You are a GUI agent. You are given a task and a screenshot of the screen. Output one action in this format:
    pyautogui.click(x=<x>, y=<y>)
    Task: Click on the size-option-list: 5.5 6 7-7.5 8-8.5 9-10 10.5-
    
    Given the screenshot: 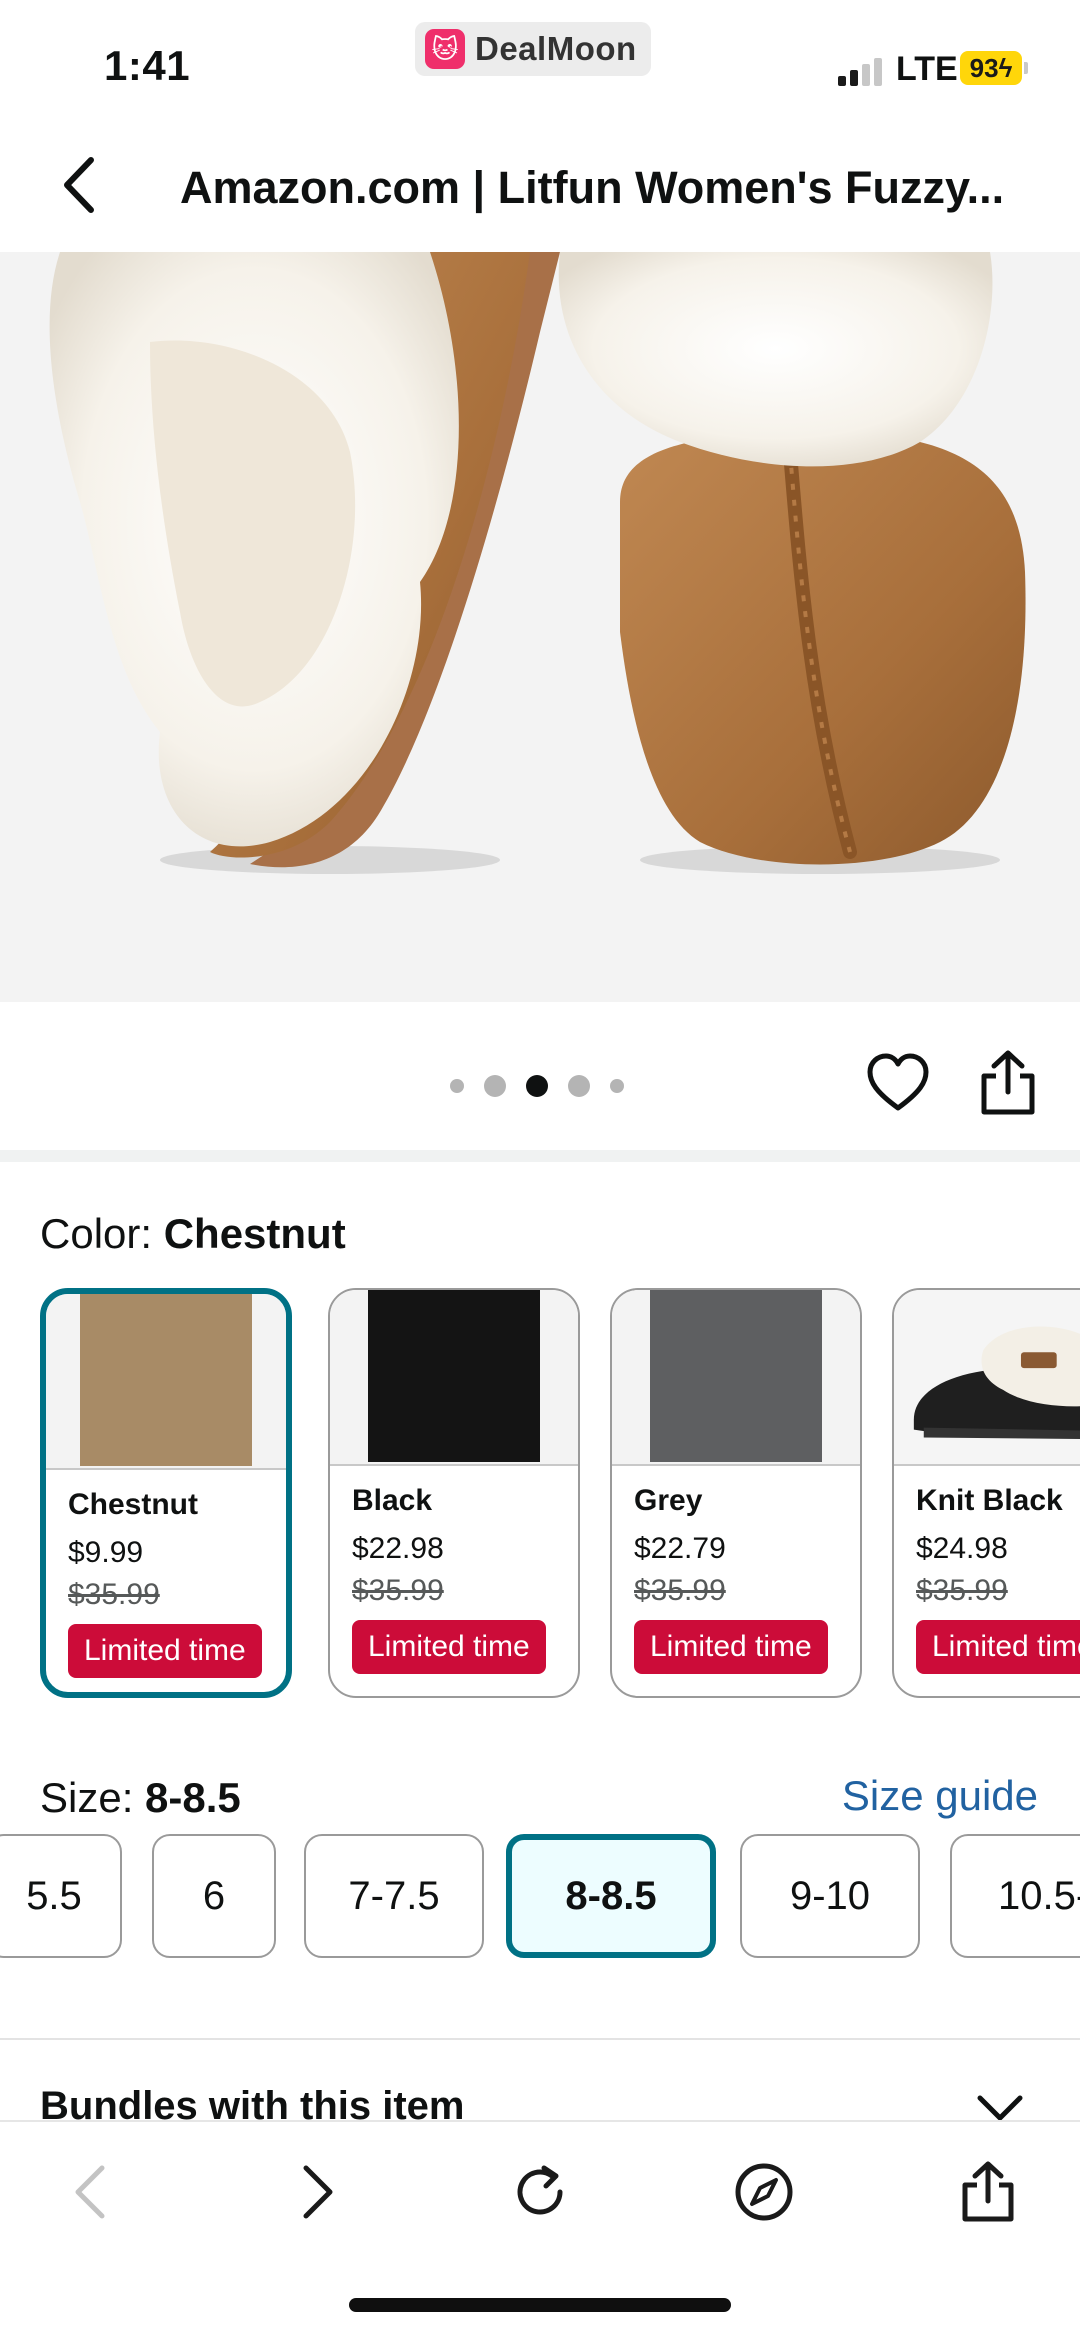 What is the action you would take?
    pyautogui.click(x=540, y=1896)
    